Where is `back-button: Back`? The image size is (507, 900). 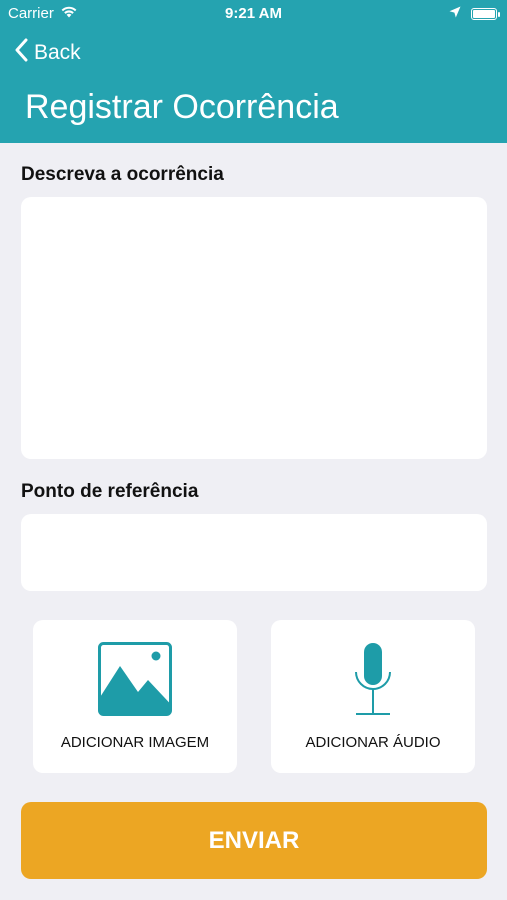
back-button: Back is located at coordinates (47, 53).